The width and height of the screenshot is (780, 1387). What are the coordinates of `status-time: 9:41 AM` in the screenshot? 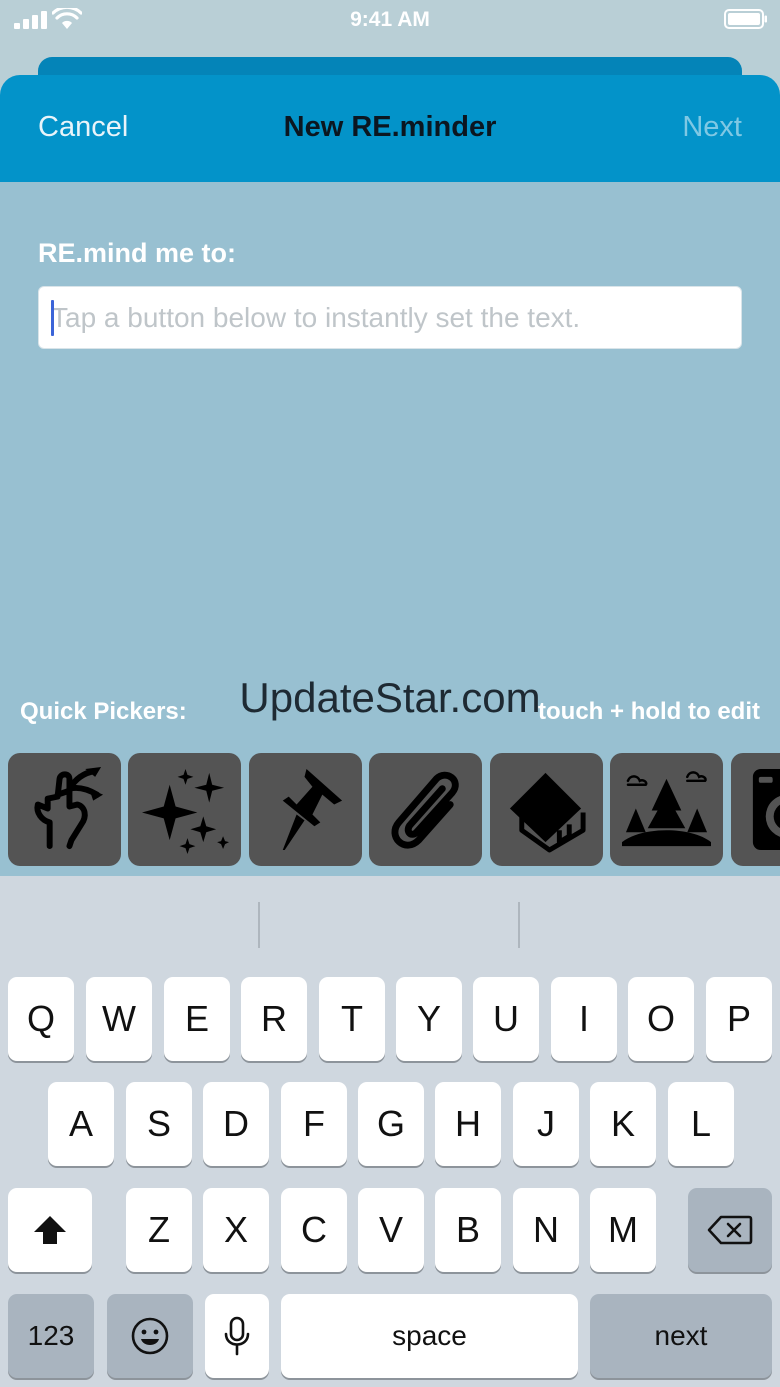 It's located at (390, 19).